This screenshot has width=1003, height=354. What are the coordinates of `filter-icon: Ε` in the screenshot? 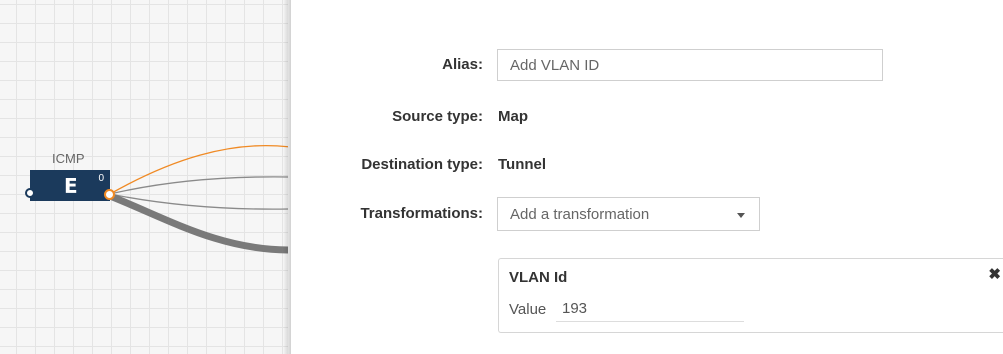 It's located at (71, 186).